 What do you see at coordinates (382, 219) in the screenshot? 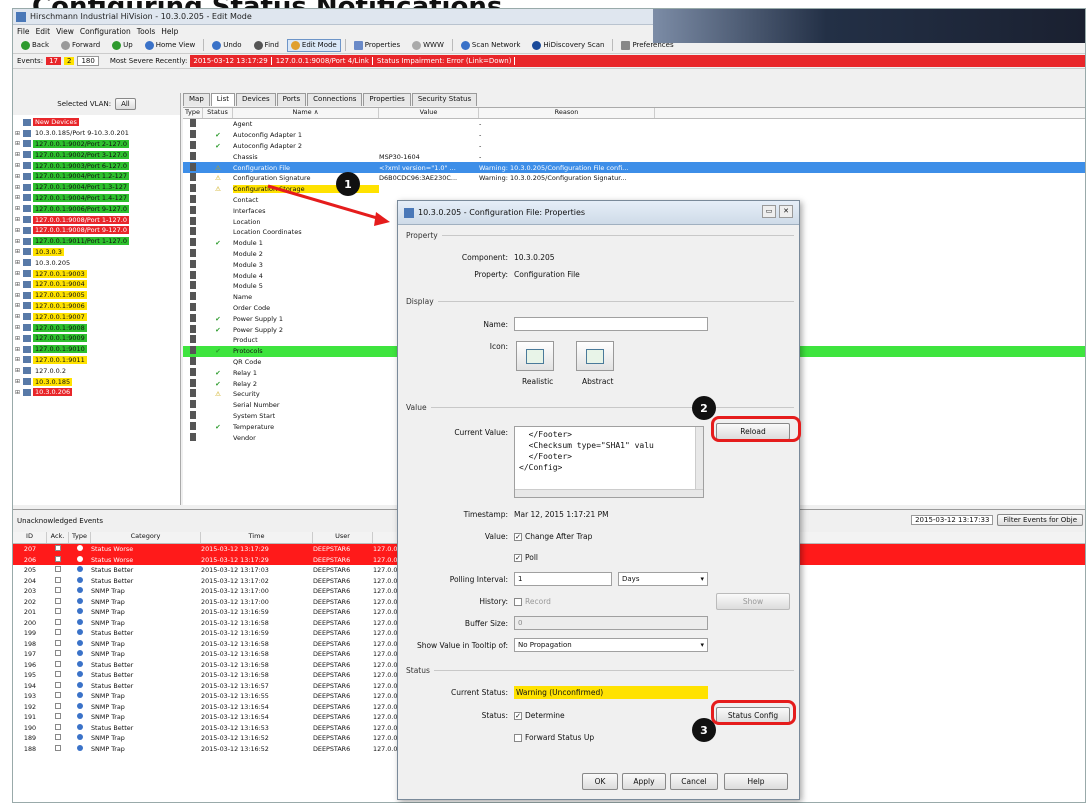
I see `callout-arrowhead` at bounding box center [382, 219].